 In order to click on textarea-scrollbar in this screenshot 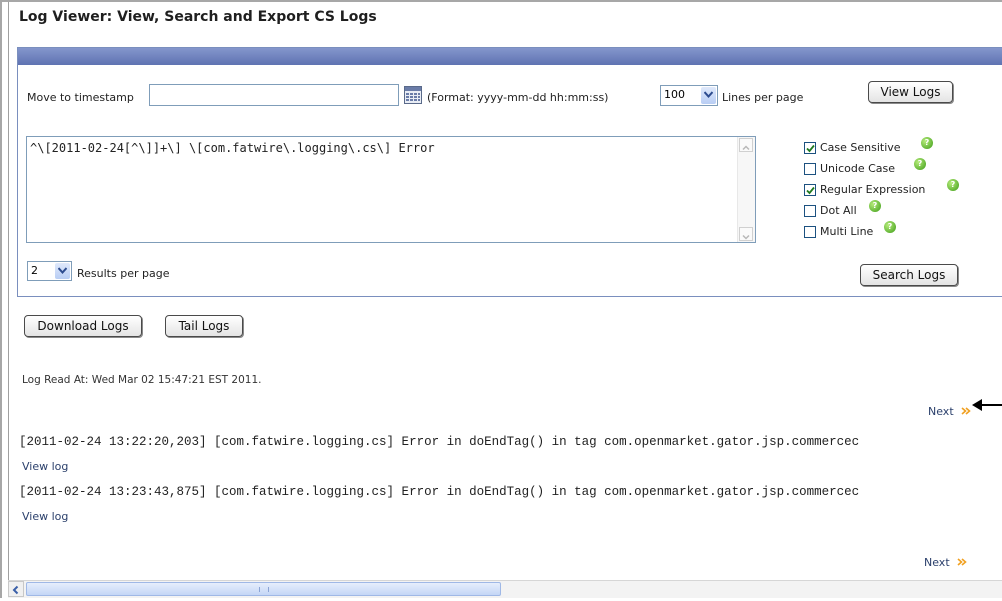, I will do `click(746, 189)`.